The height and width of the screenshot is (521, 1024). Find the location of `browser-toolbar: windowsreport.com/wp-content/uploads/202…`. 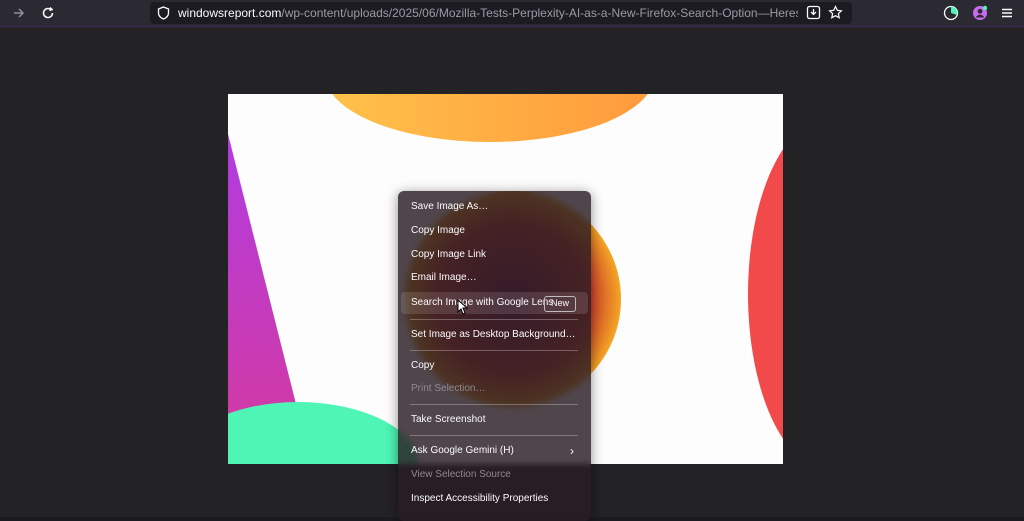

browser-toolbar: windowsreport.com/wp-content/uploads/202… is located at coordinates (512, 13).